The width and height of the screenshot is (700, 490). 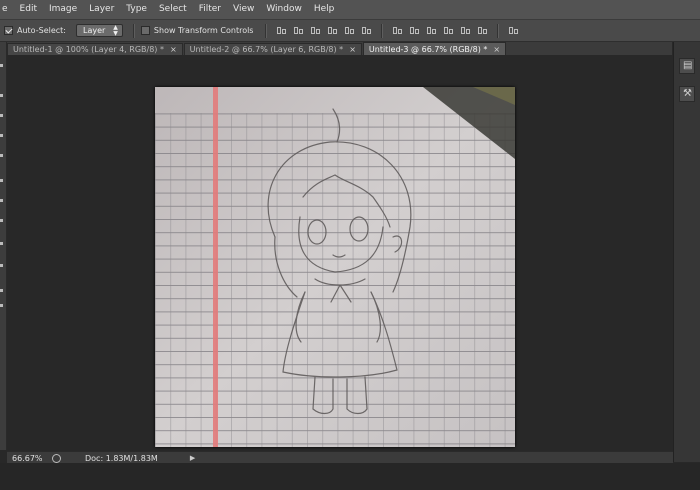 I want to click on collapsed-panels-dock: ▤ ⚒, so click(x=686, y=252).